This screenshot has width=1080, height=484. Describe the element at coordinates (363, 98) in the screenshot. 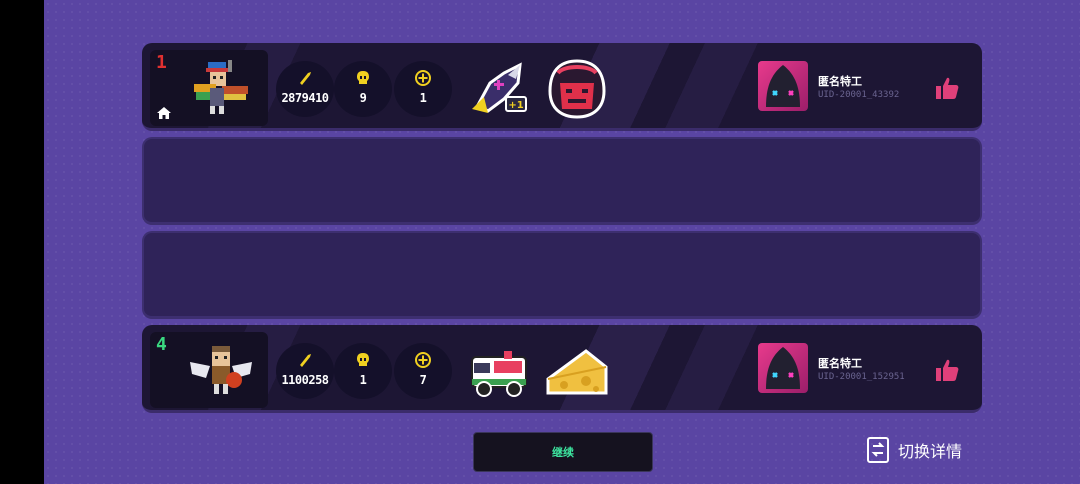

I see `kills-value: 9` at that location.